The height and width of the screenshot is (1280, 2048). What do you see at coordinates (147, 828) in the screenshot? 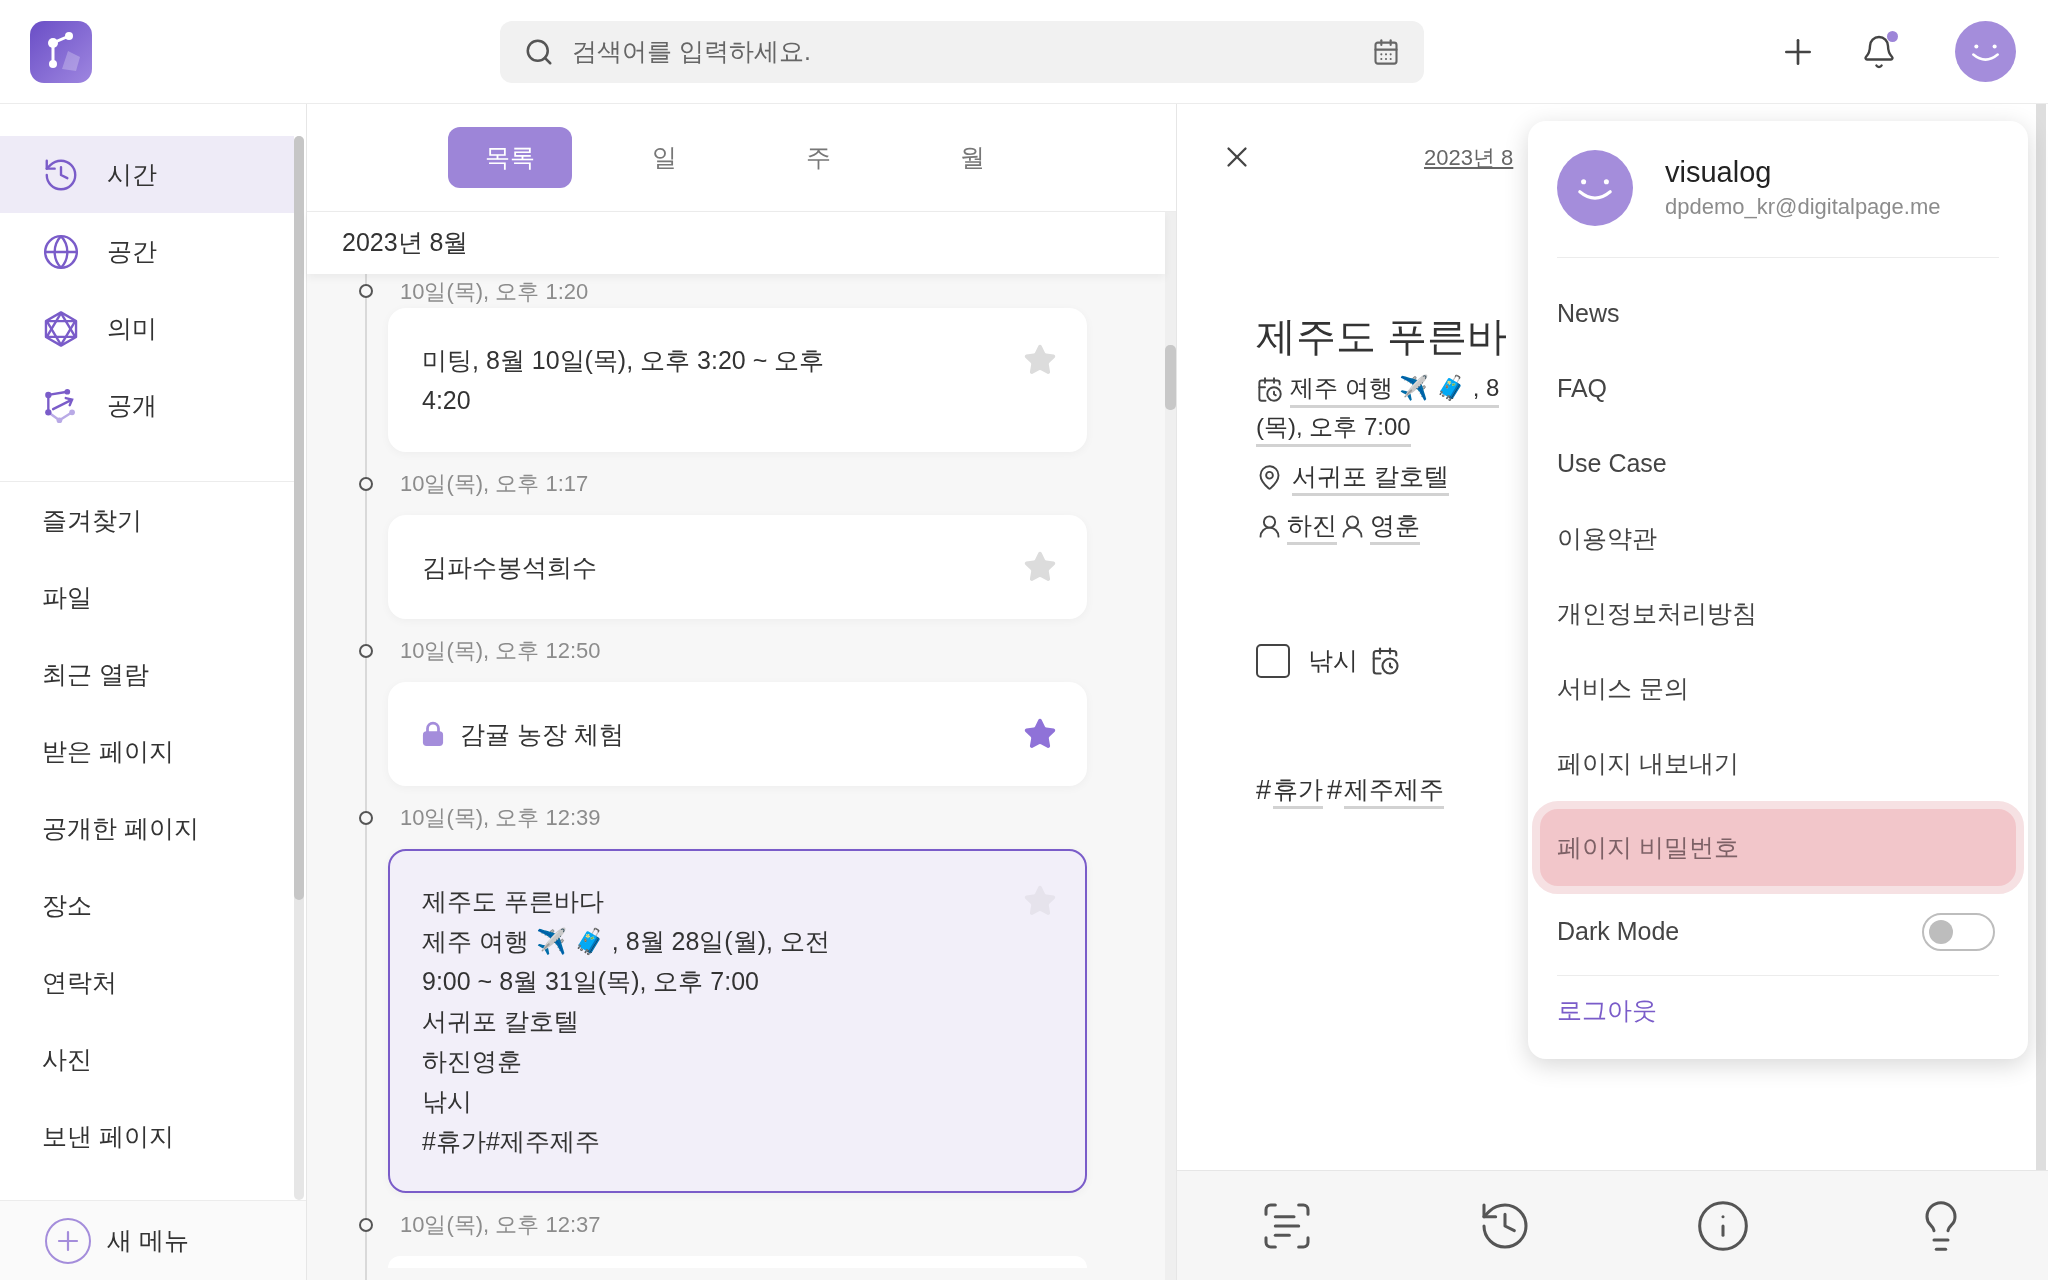
I see `sidebar-menu-item: 공개한 페이지` at bounding box center [147, 828].